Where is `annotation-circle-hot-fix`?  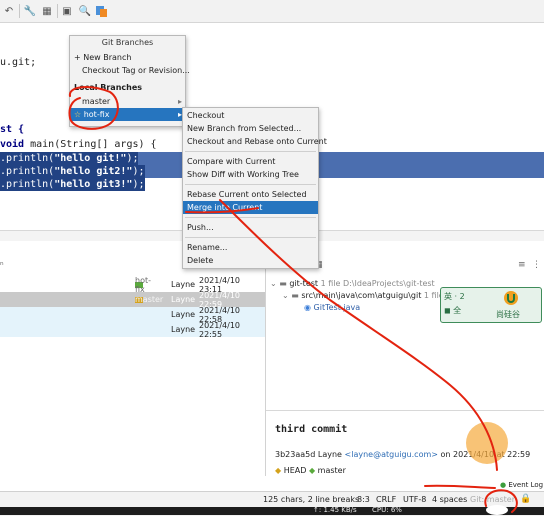 annotation-circle-hot-fix is located at coordinates (93, 108).